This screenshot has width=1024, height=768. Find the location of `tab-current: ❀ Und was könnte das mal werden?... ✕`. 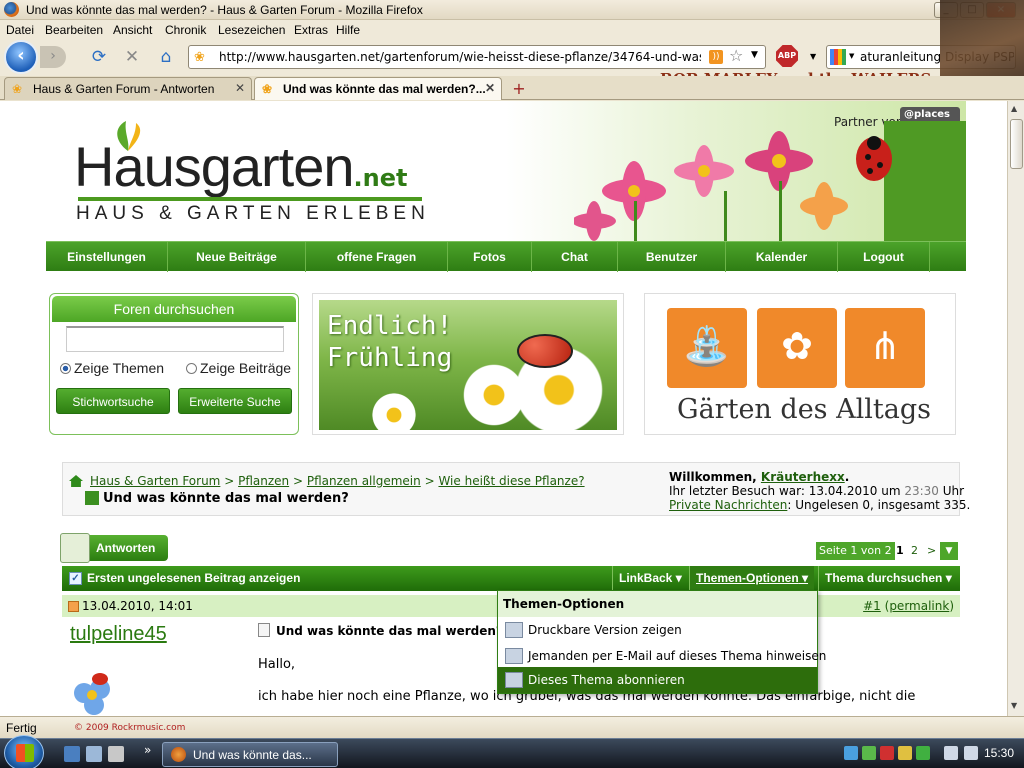

tab-current: ❀ Und was könnte das mal werden?... ✕ is located at coordinates (378, 88).